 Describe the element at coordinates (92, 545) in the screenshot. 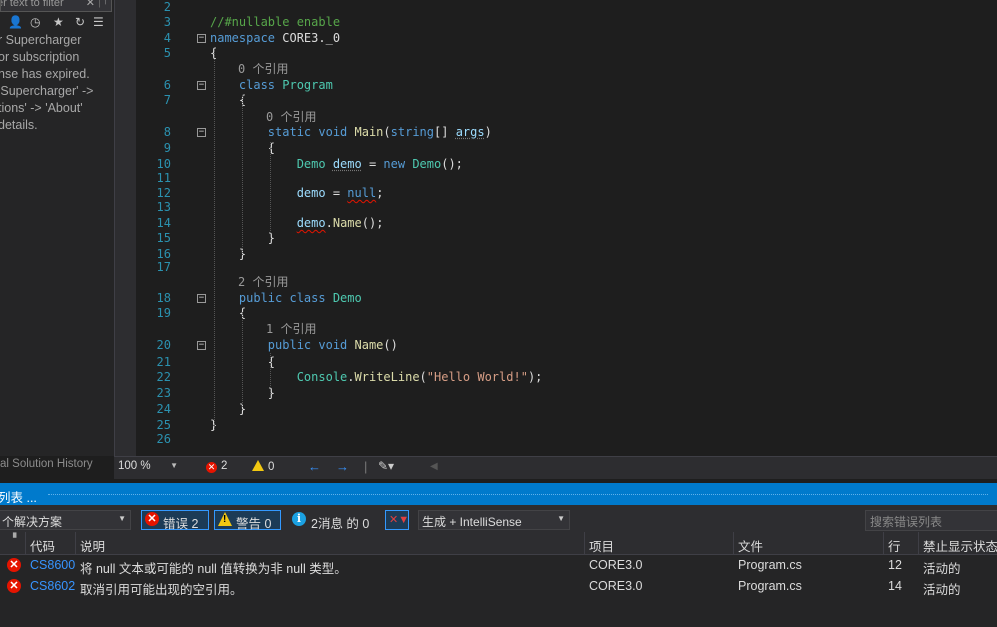

I see `column-description: 说明` at that location.